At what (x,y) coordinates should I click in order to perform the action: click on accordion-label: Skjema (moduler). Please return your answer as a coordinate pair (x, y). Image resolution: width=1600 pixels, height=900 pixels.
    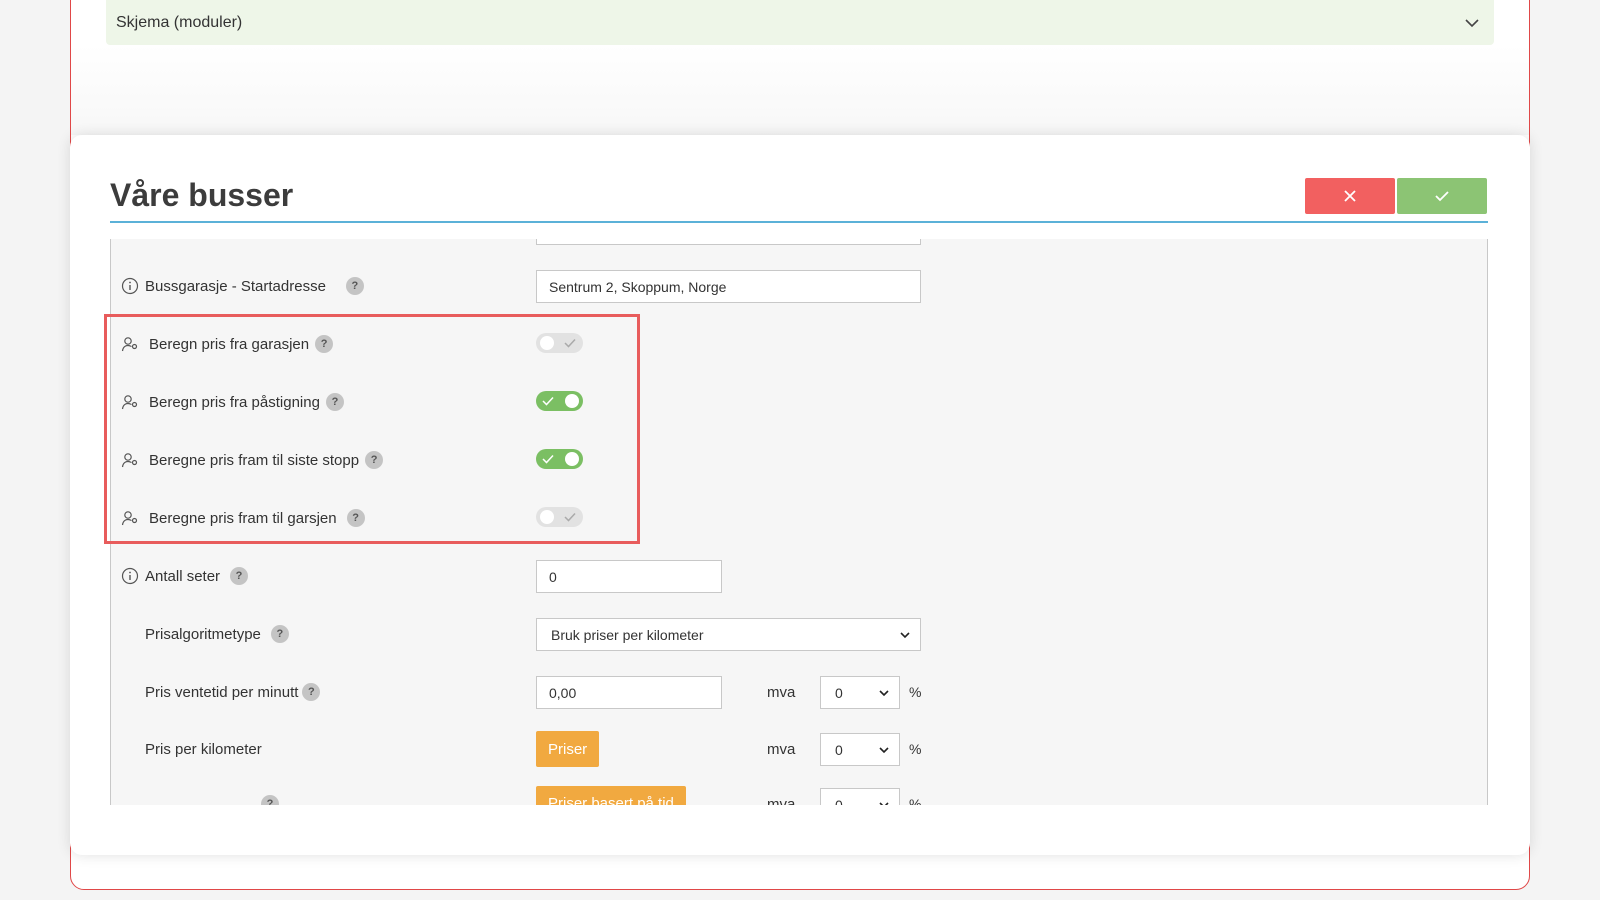
    Looking at the image, I should click on (179, 22).